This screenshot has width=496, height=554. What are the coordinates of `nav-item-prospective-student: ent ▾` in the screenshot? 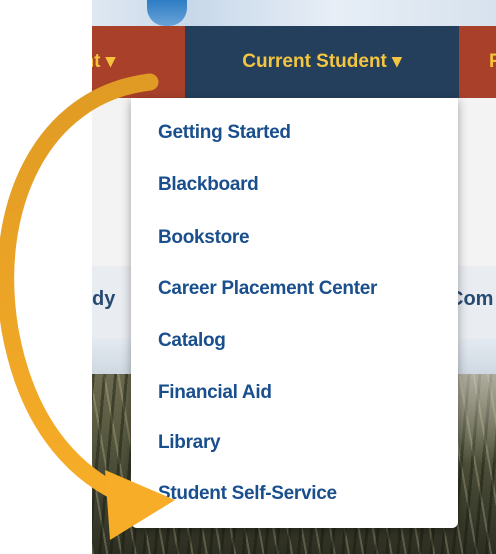 It's located at (138, 62).